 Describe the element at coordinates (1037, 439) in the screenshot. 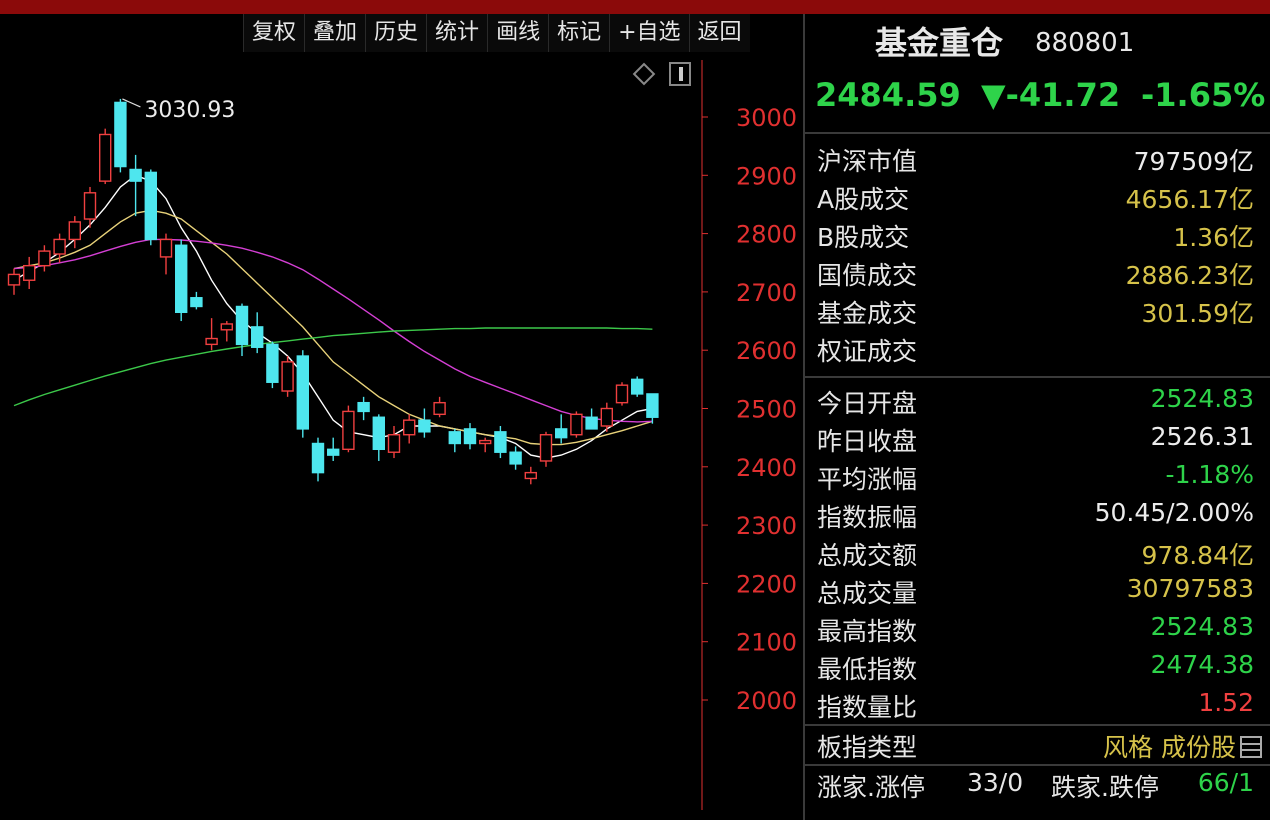

I see `stat-row: 昨日收盘 2526.31` at that location.